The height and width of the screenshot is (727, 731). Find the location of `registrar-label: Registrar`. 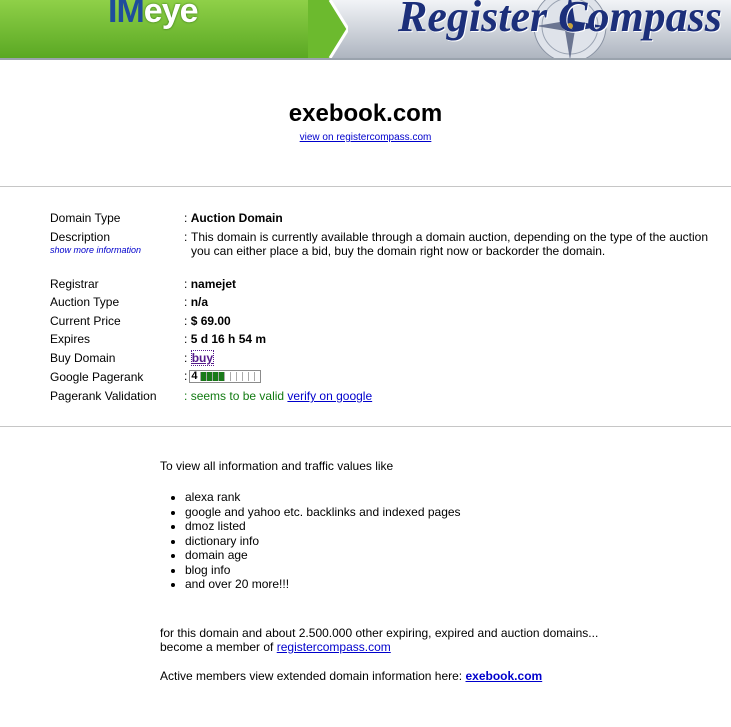

registrar-label: Registrar is located at coordinates (74, 284).